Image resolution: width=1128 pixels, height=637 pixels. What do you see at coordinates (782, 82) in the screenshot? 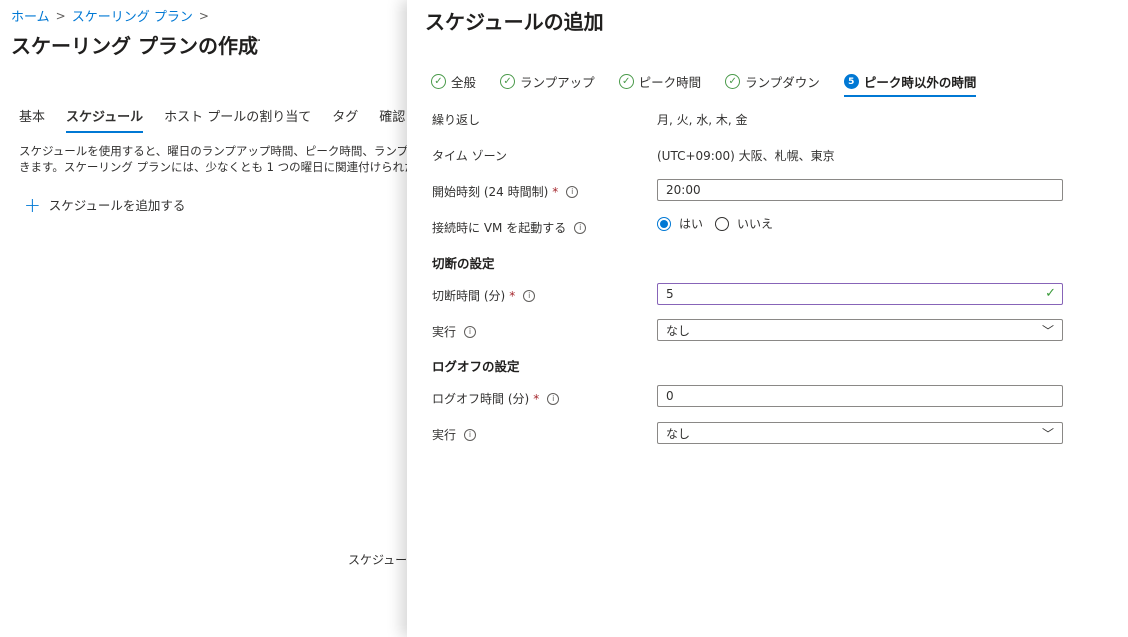
I see `step-label: ランプダウン` at bounding box center [782, 82].